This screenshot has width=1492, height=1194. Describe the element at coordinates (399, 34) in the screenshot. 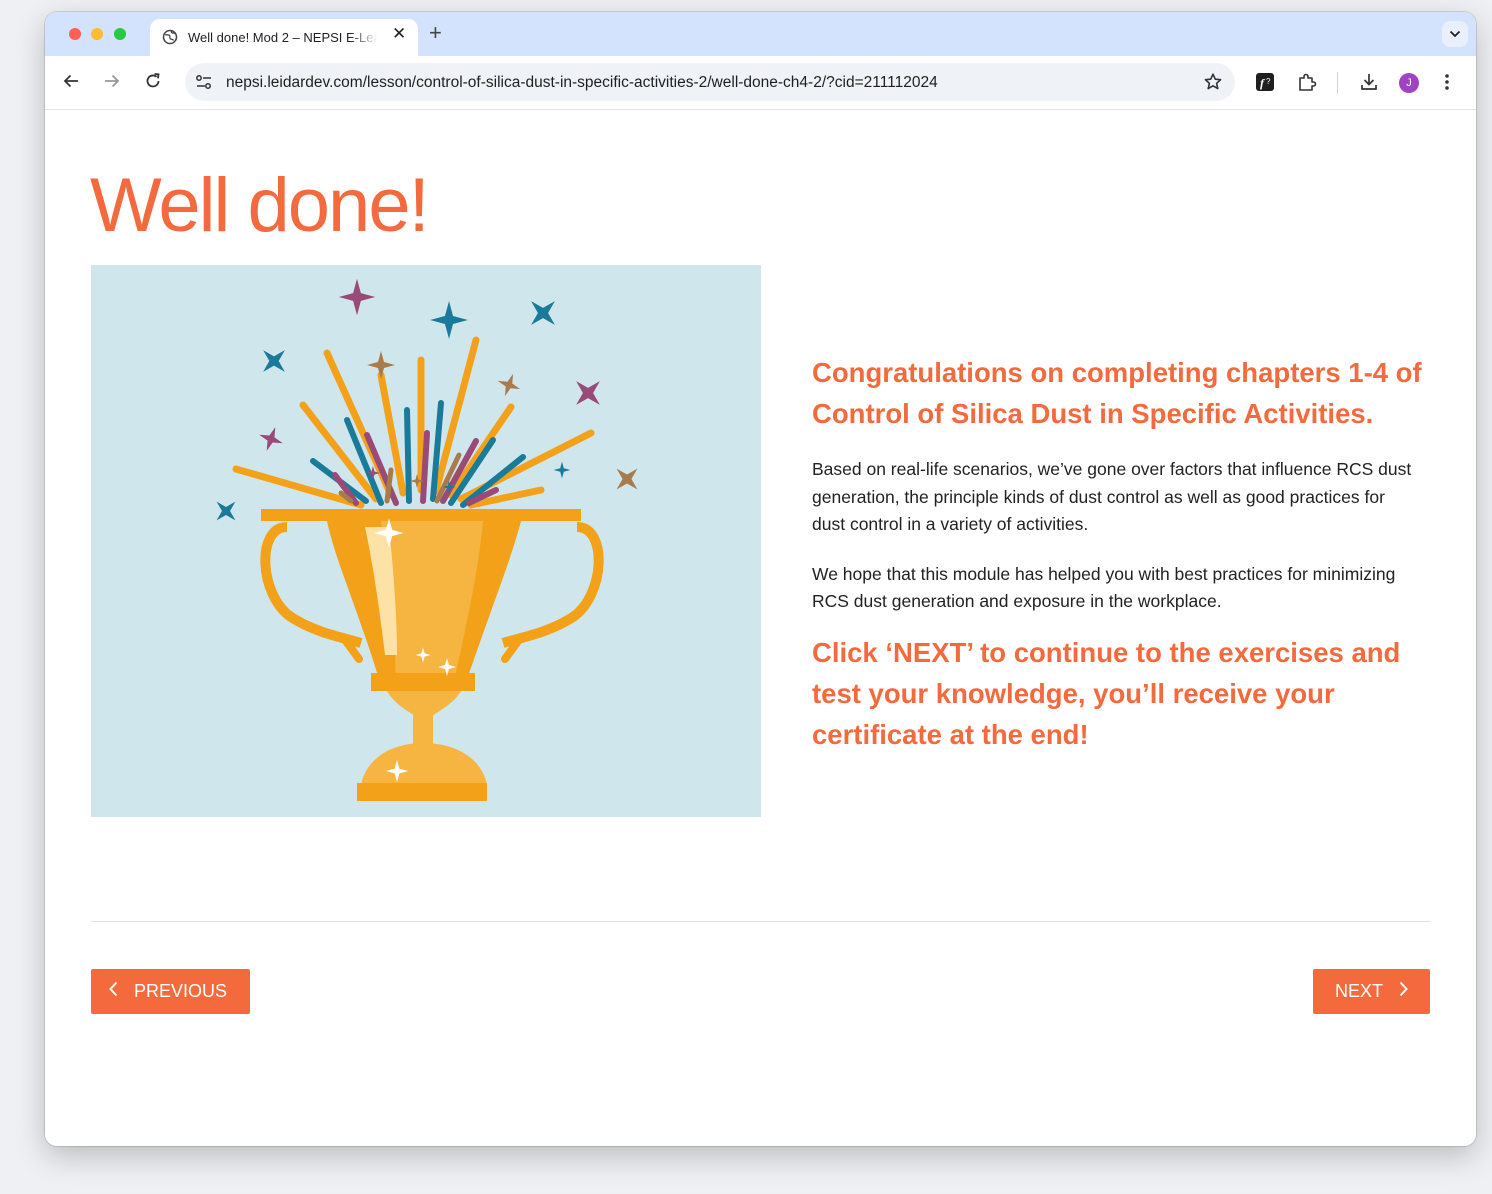

I see `tab-close-icon: ✕` at that location.